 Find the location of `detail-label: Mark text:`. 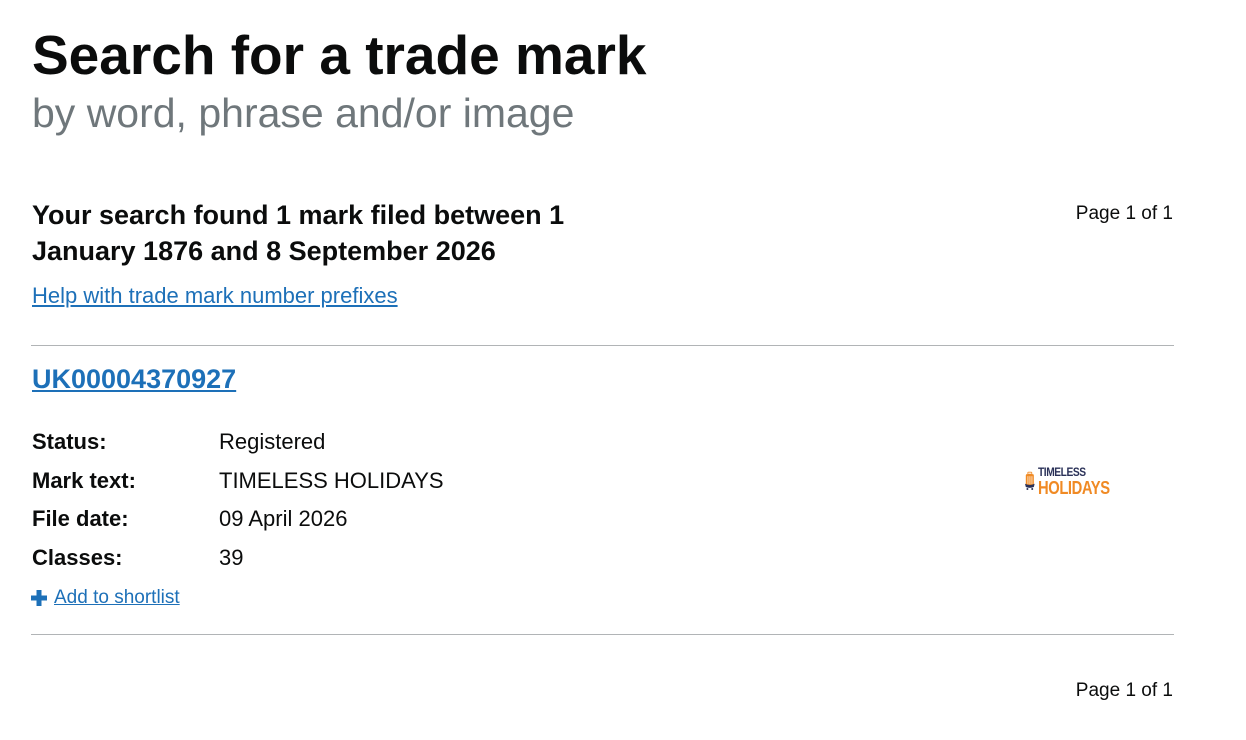

detail-label: Mark text: is located at coordinates (84, 480).